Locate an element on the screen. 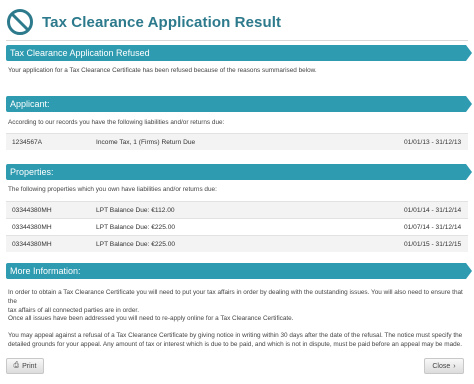  divider is located at coordinates (237, 40).